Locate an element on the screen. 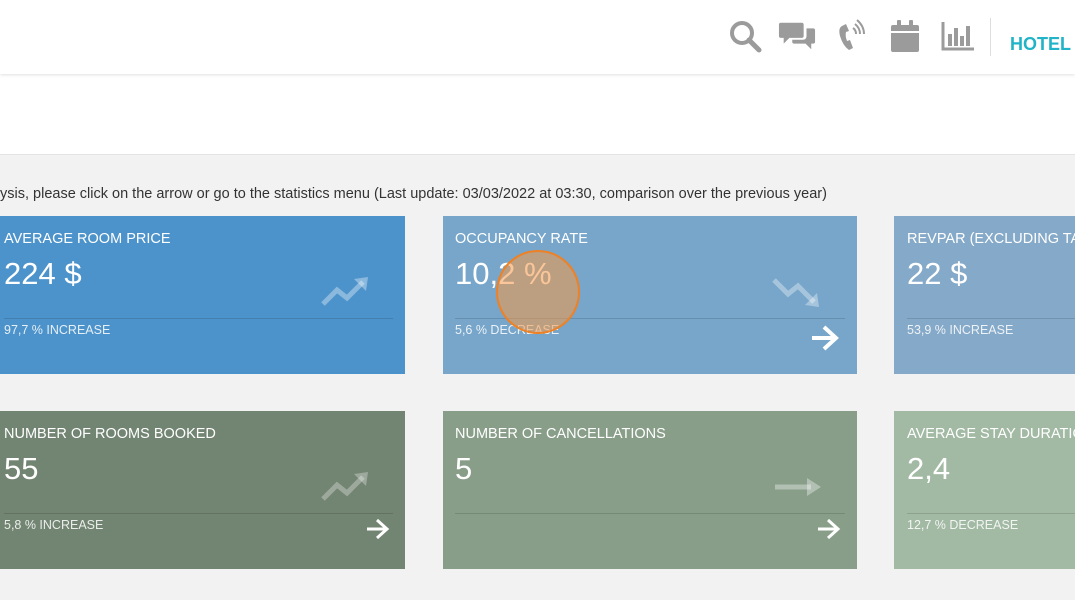 This screenshot has height=600, width=1075. comments-icon is located at coordinates (797, 36).